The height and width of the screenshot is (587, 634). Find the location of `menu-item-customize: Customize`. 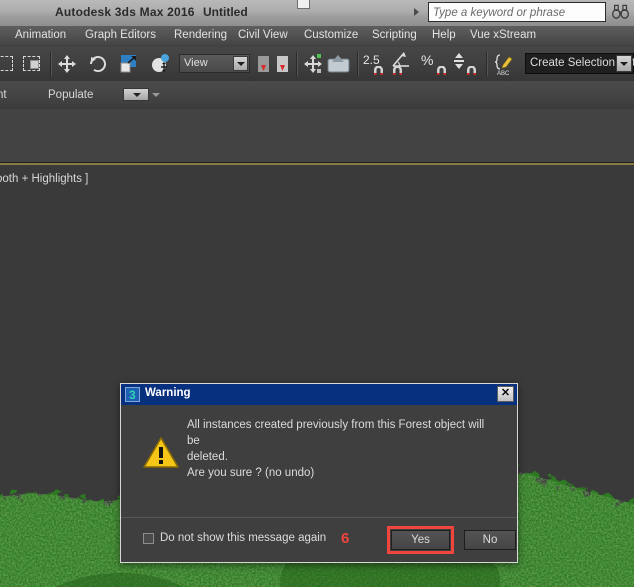

menu-item-customize: Customize is located at coordinates (331, 36).